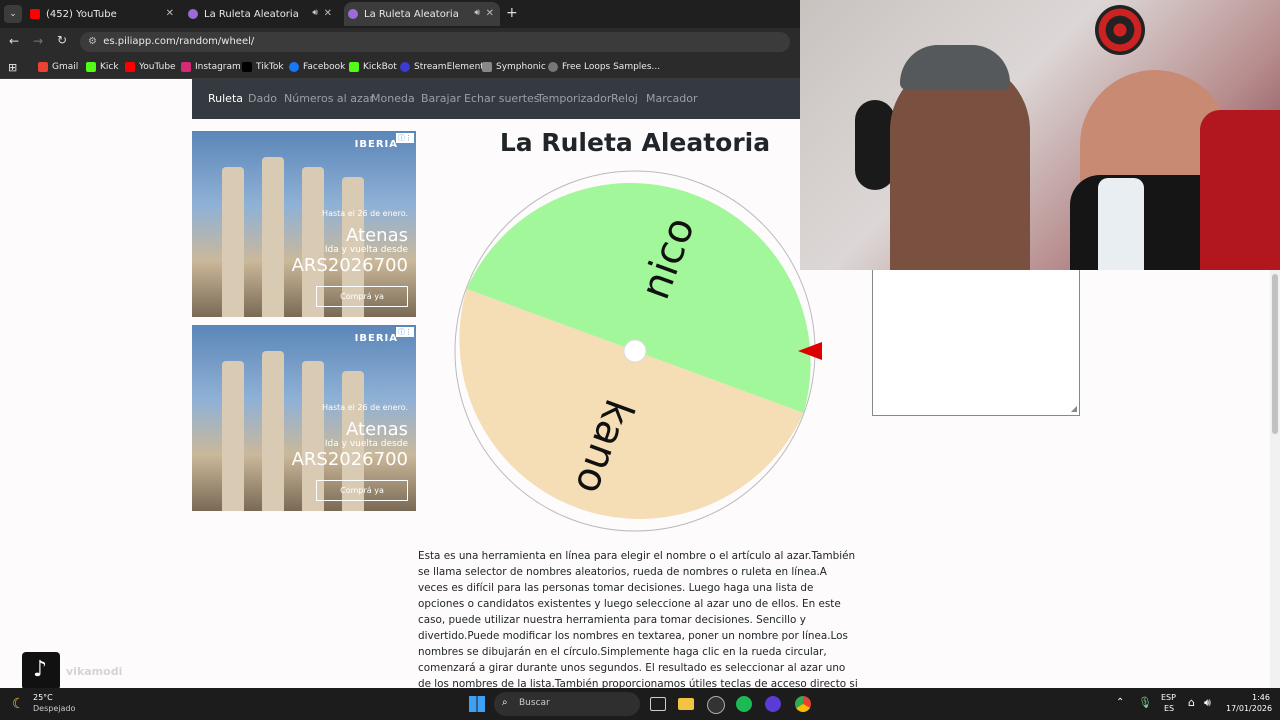 This screenshot has height=720, width=1280. What do you see at coordinates (94, 671) in the screenshot?
I see `tiktok-handle: vikamodi` at bounding box center [94, 671].